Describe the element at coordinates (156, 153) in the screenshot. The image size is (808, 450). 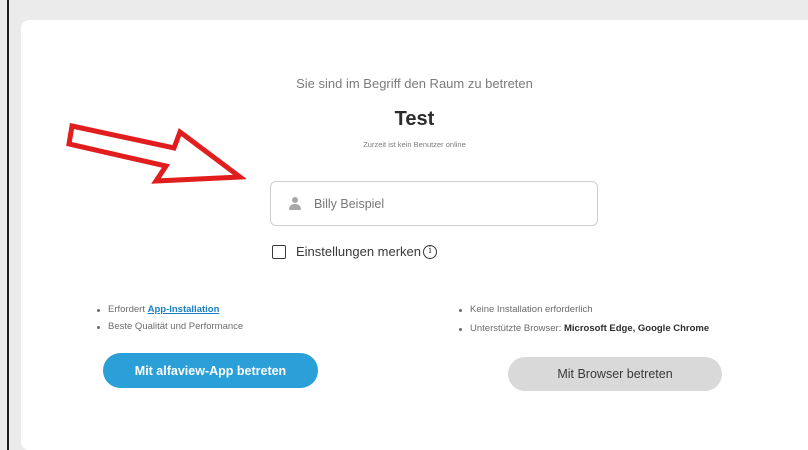
I see `right-arrow-icon` at that location.